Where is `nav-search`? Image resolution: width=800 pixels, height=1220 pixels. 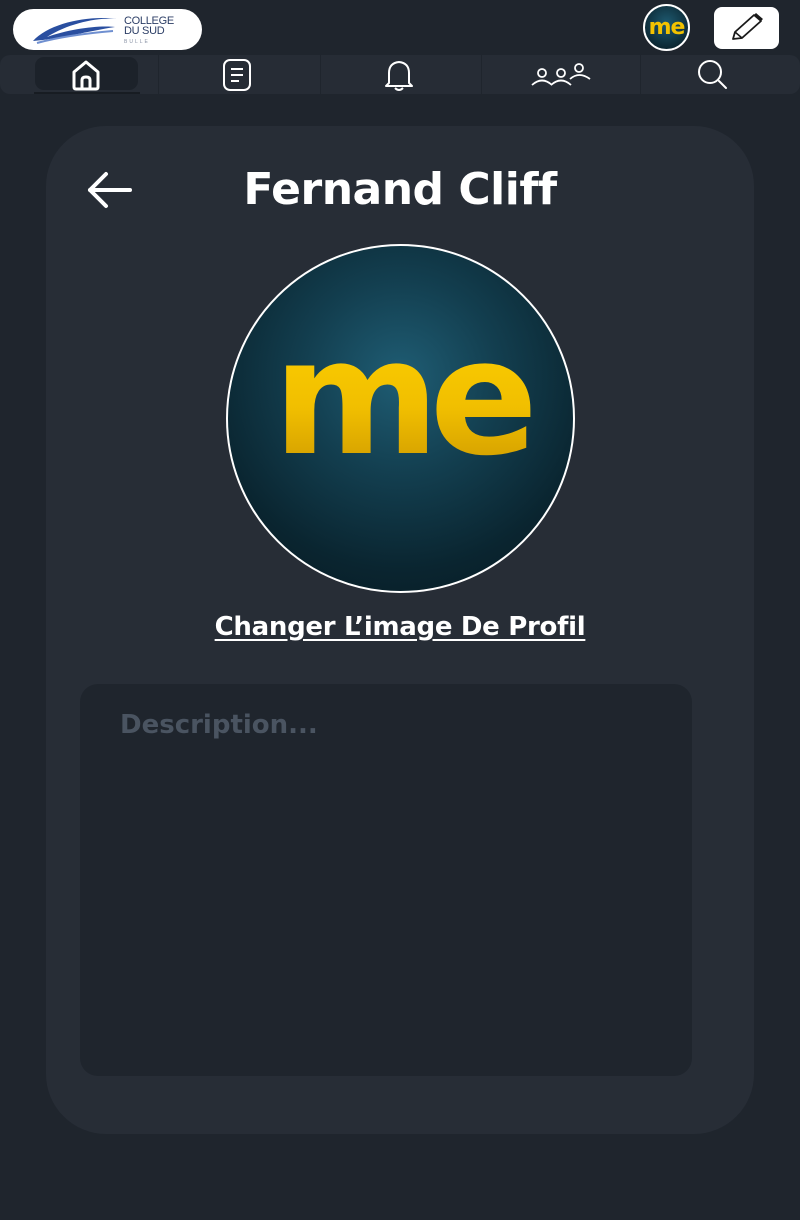
nav-search is located at coordinates (720, 74).